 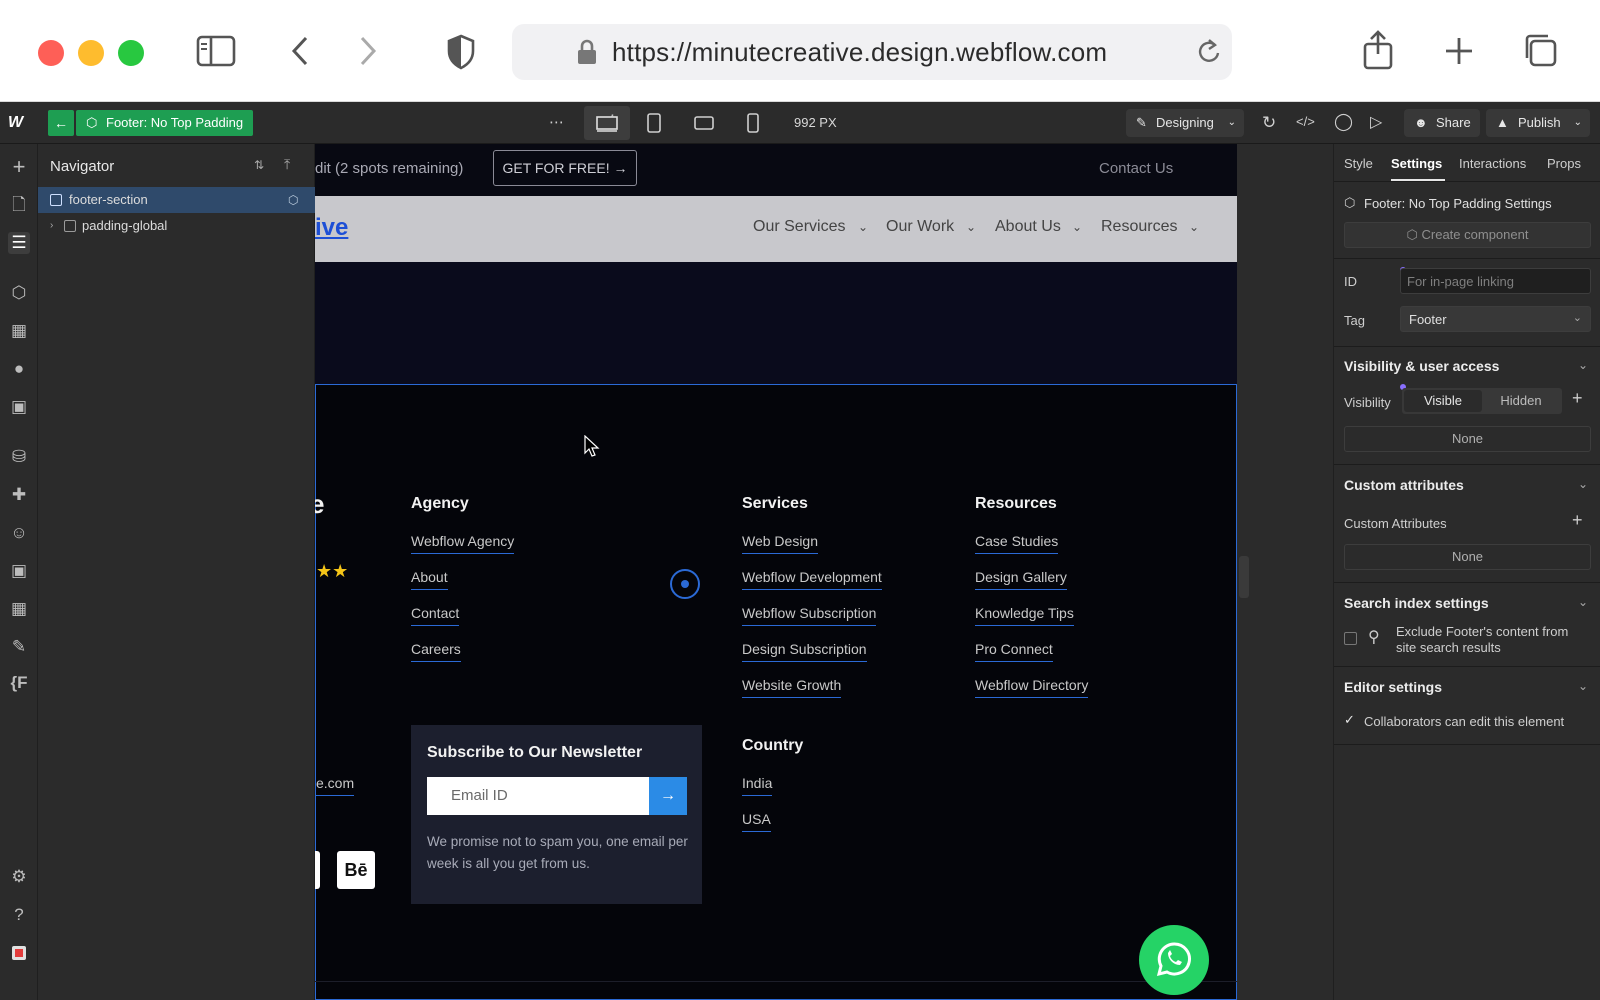 What do you see at coordinates (331, 228) in the screenshot?
I see `site-logo: ive` at bounding box center [331, 228].